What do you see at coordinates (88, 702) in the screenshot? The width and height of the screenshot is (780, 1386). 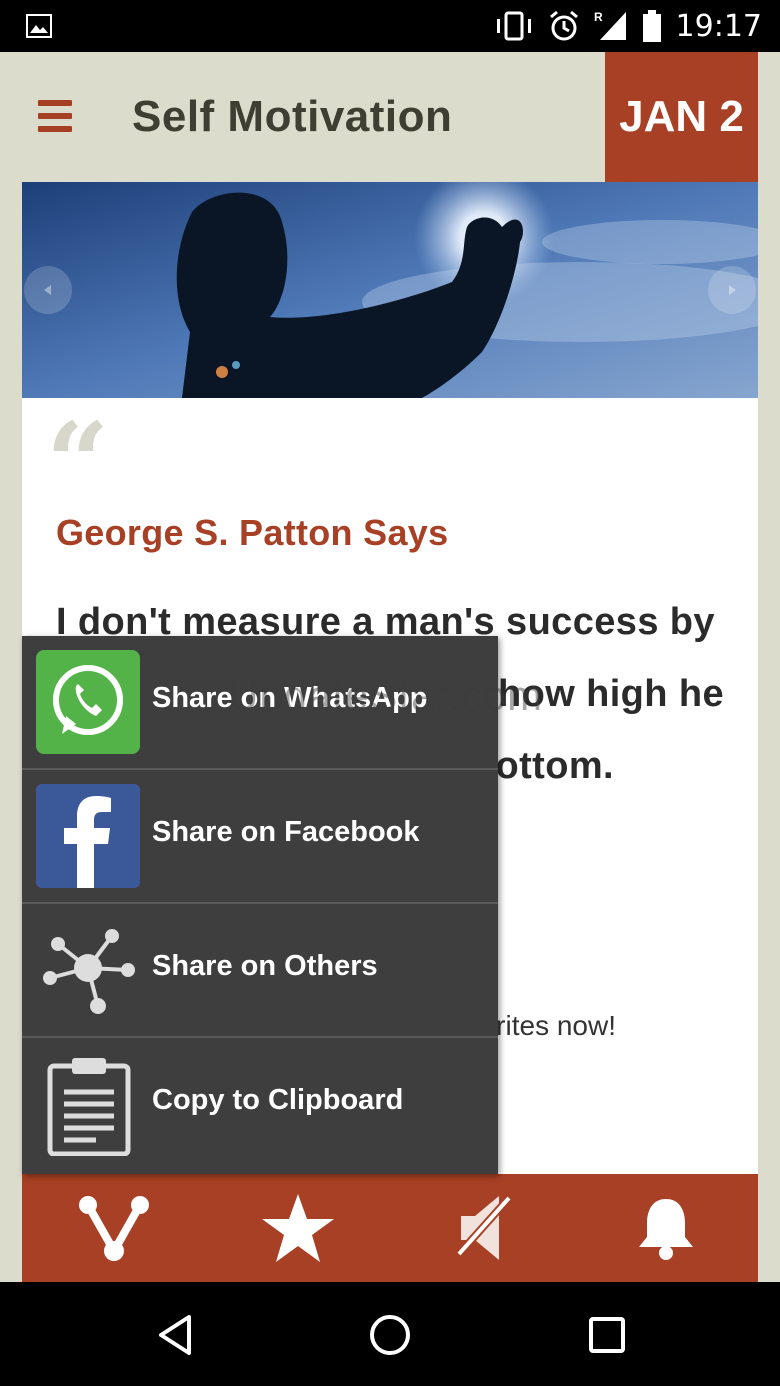 I see `whatsapp-icon` at bounding box center [88, 702].